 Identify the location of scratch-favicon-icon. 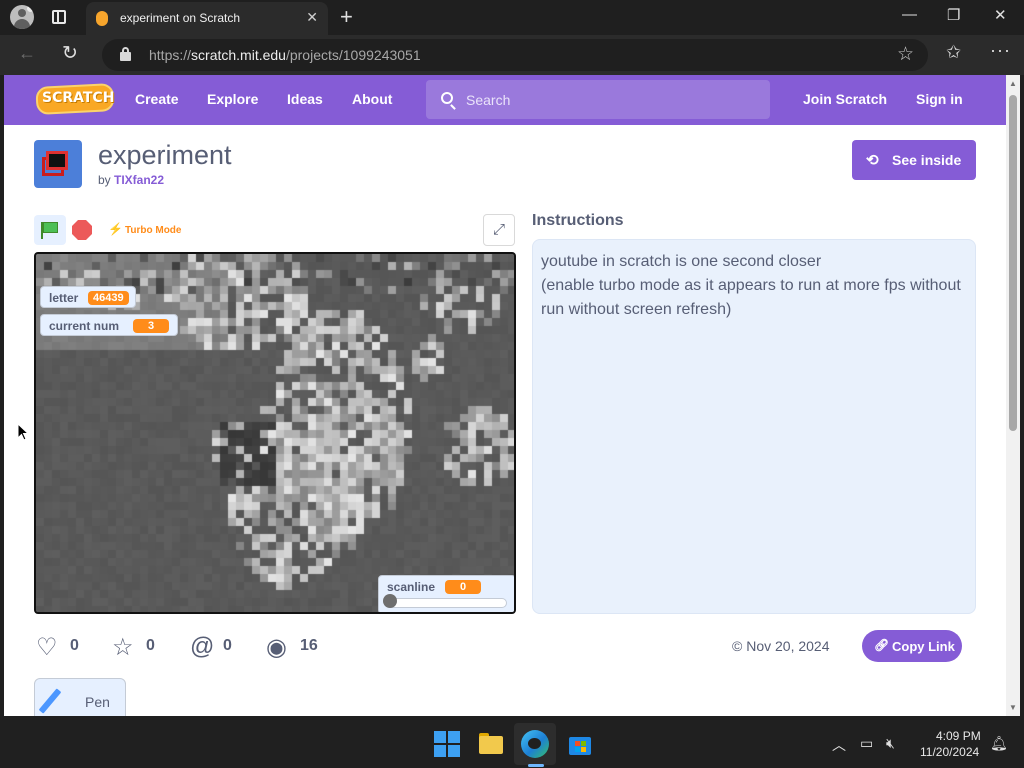
(102, 18).